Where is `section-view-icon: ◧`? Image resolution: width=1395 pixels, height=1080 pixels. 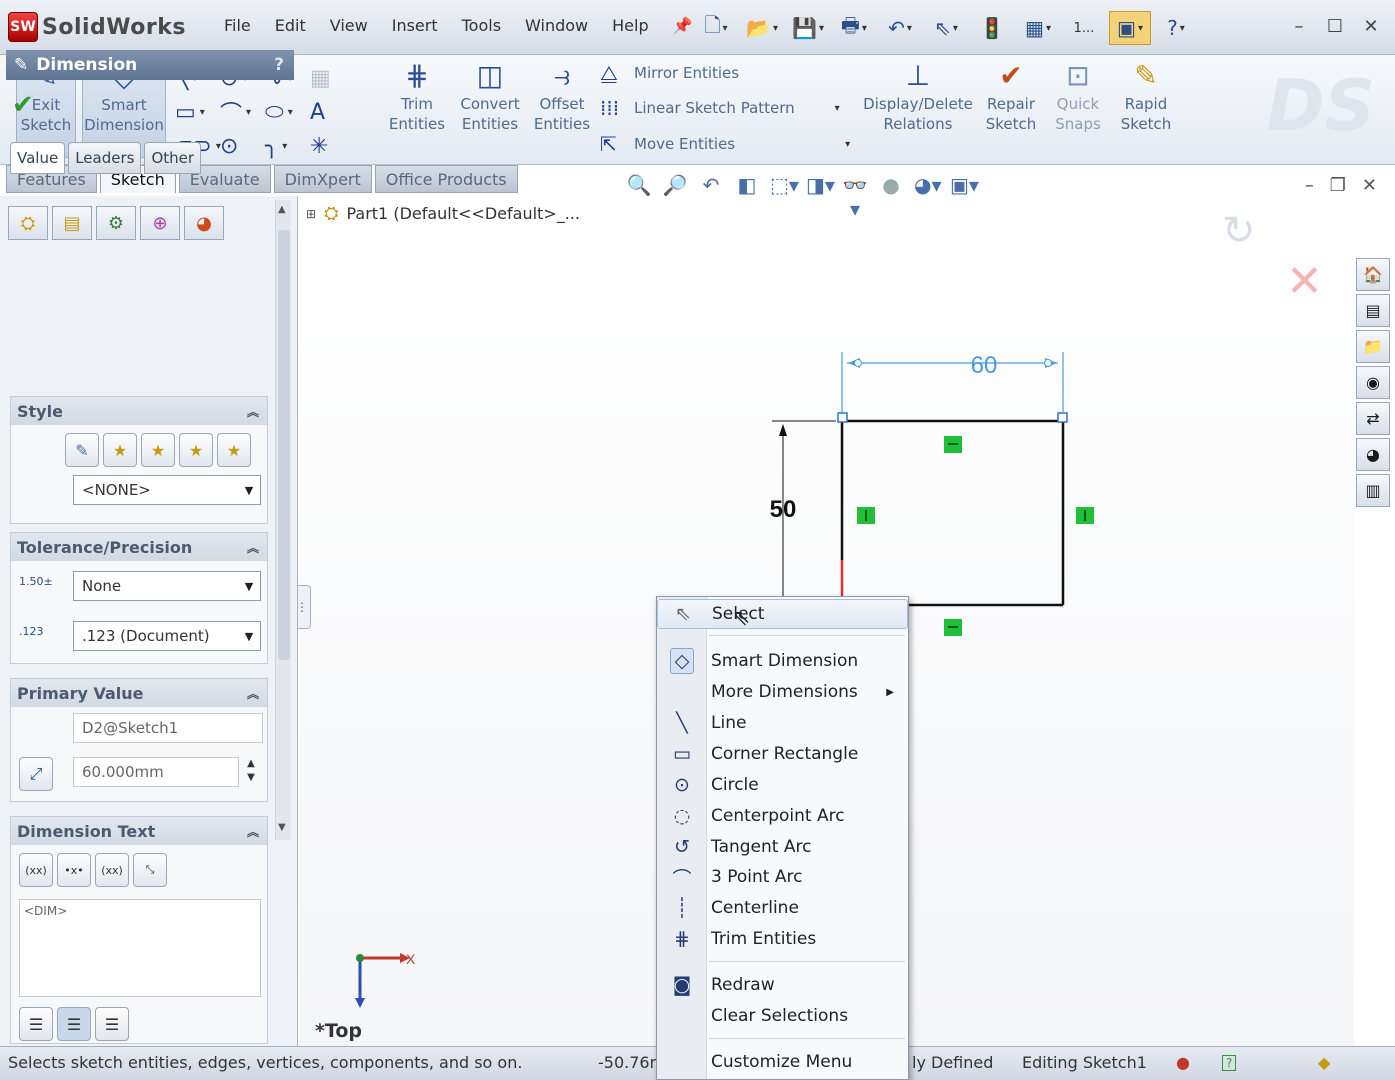
section-view-icon: ◧ is located at coordinates (747, 197).